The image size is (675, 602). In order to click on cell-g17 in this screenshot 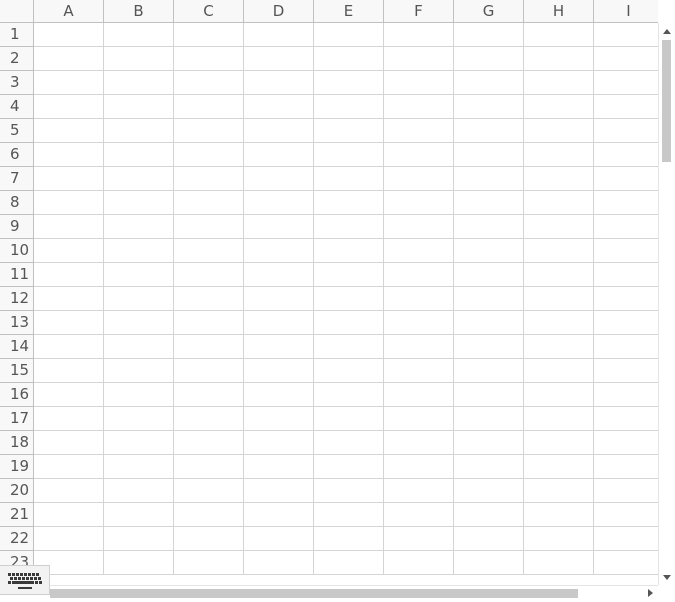, I will do `click(489, 419)`.